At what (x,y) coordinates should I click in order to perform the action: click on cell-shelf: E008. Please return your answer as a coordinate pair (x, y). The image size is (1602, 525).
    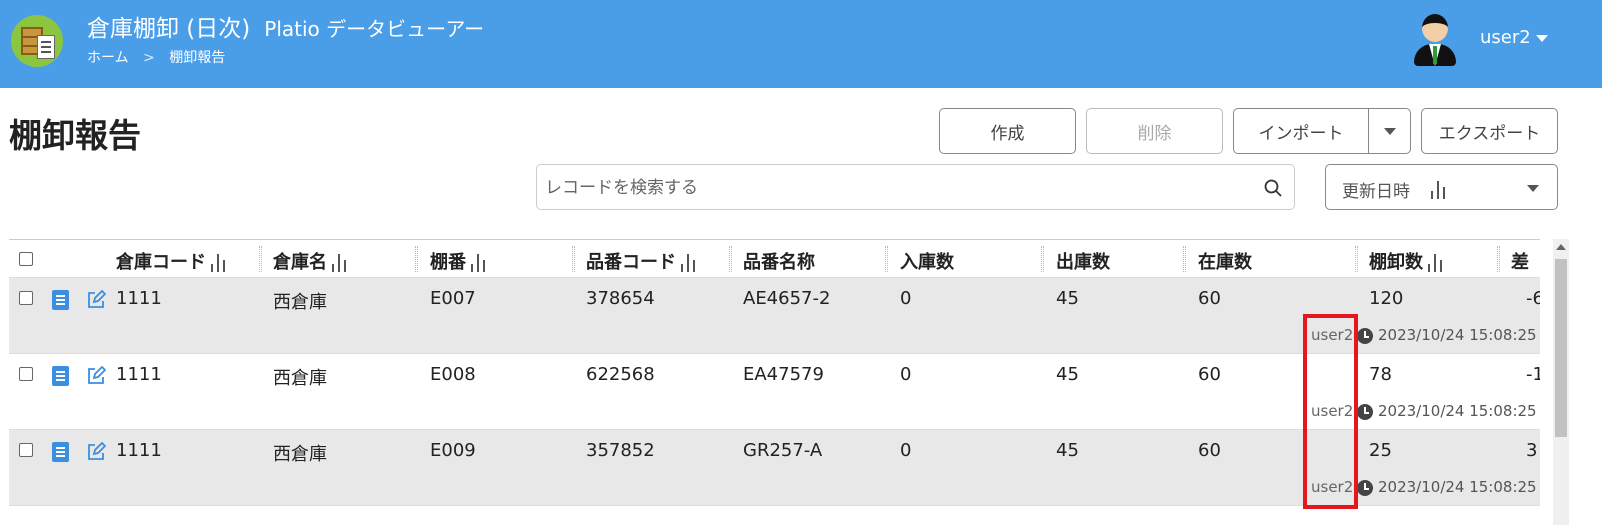
    Looking at the image, I should click on (453, 374).